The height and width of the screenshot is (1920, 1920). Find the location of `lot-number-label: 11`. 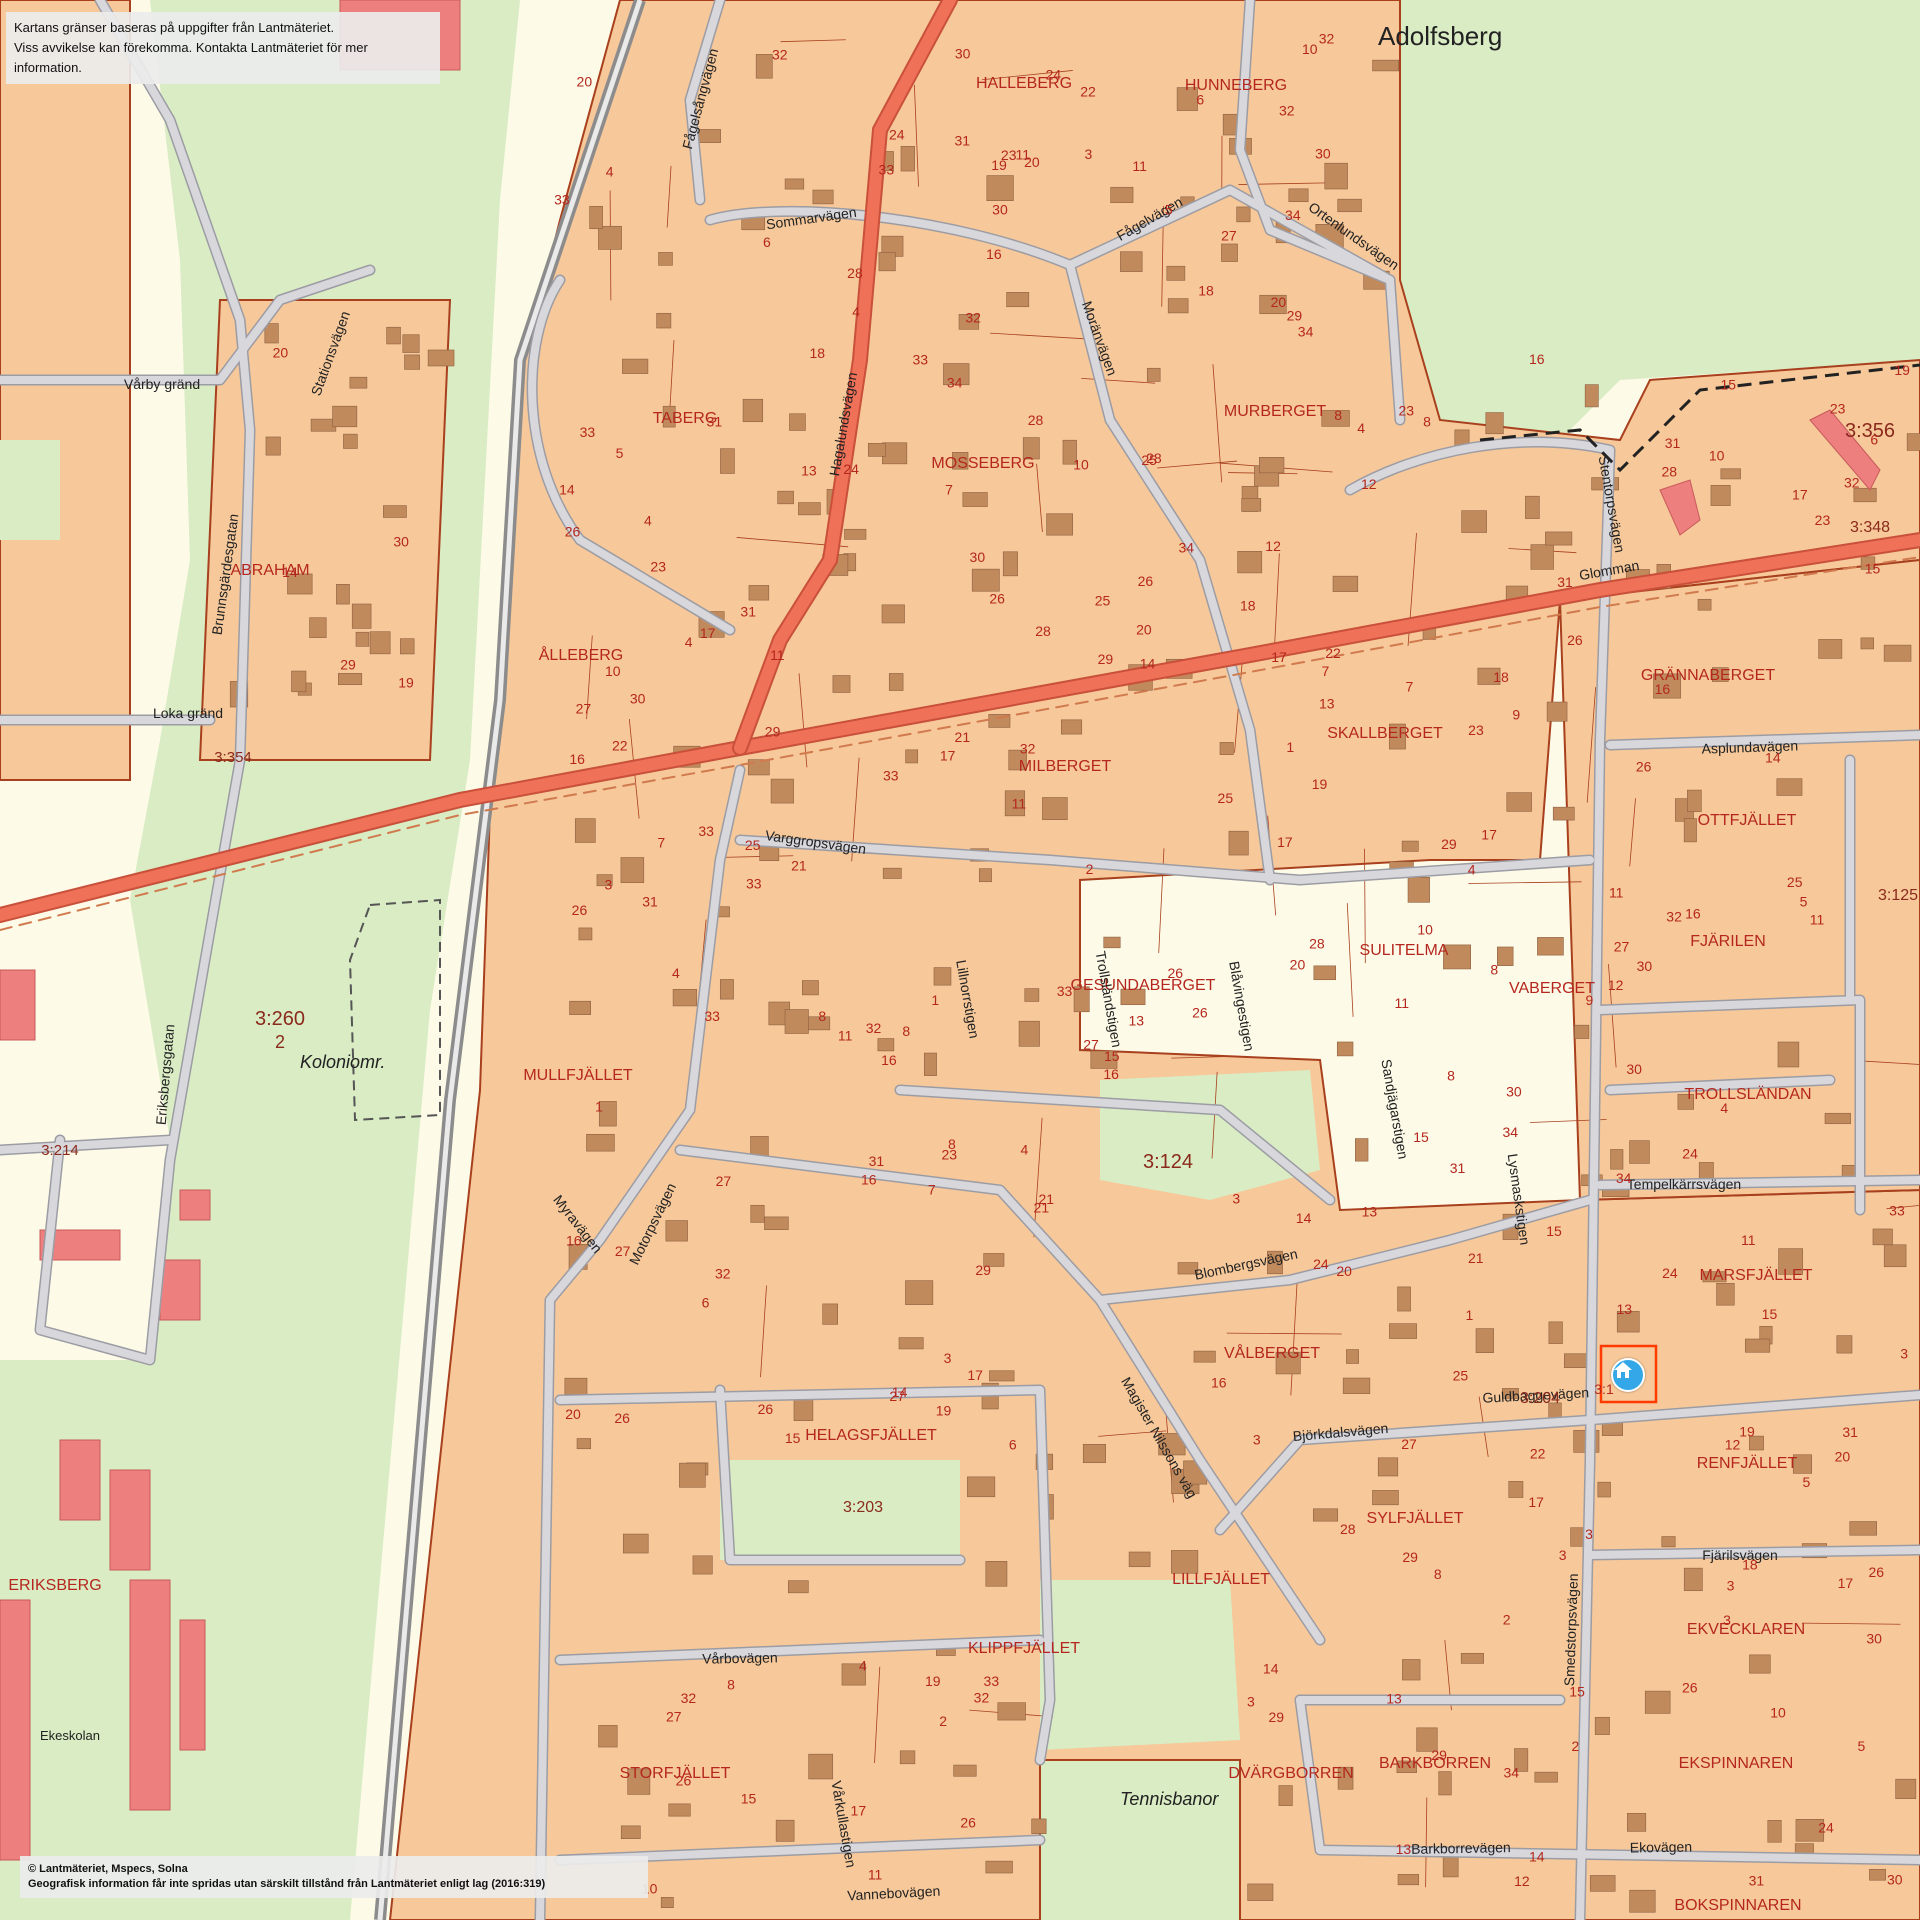

lot-number-label: 11 is located at coordinates (1023, 154).